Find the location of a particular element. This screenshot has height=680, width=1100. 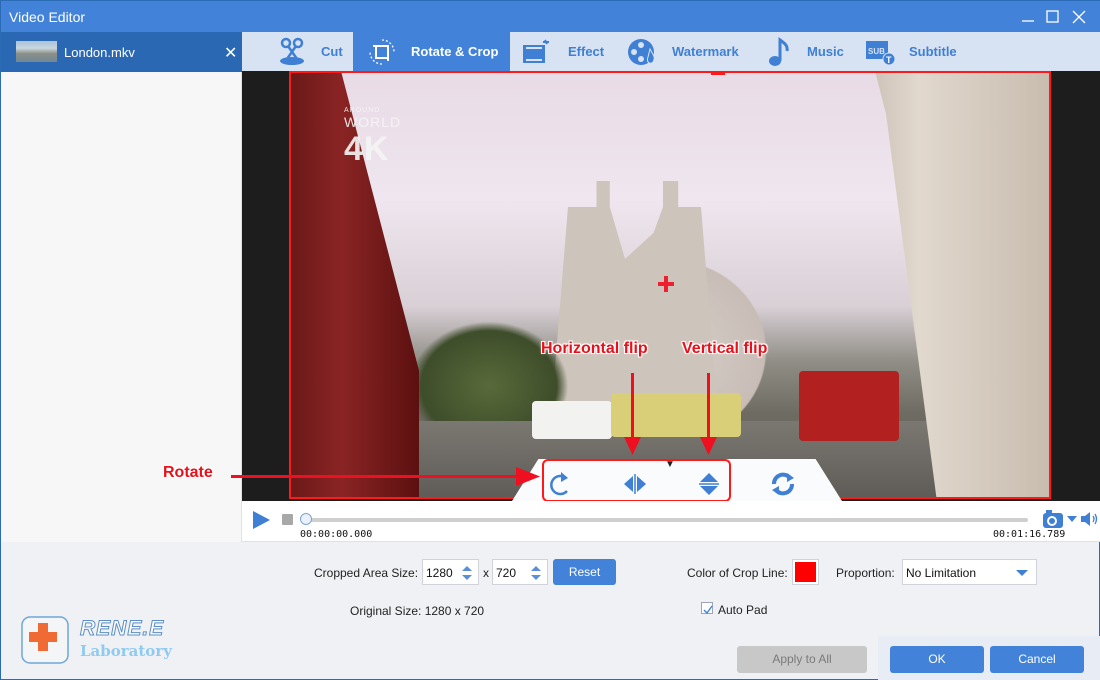

tab-label: Effect is located at coordinates (586, 51).